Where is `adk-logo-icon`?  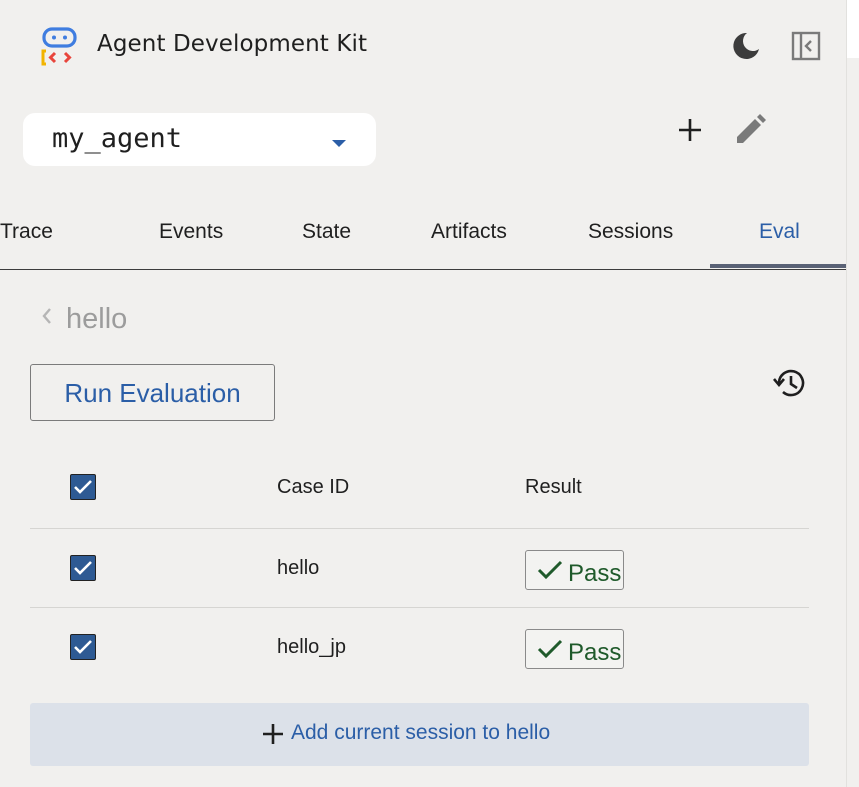
adk-logo-icon is located at coordinates (60, 47).